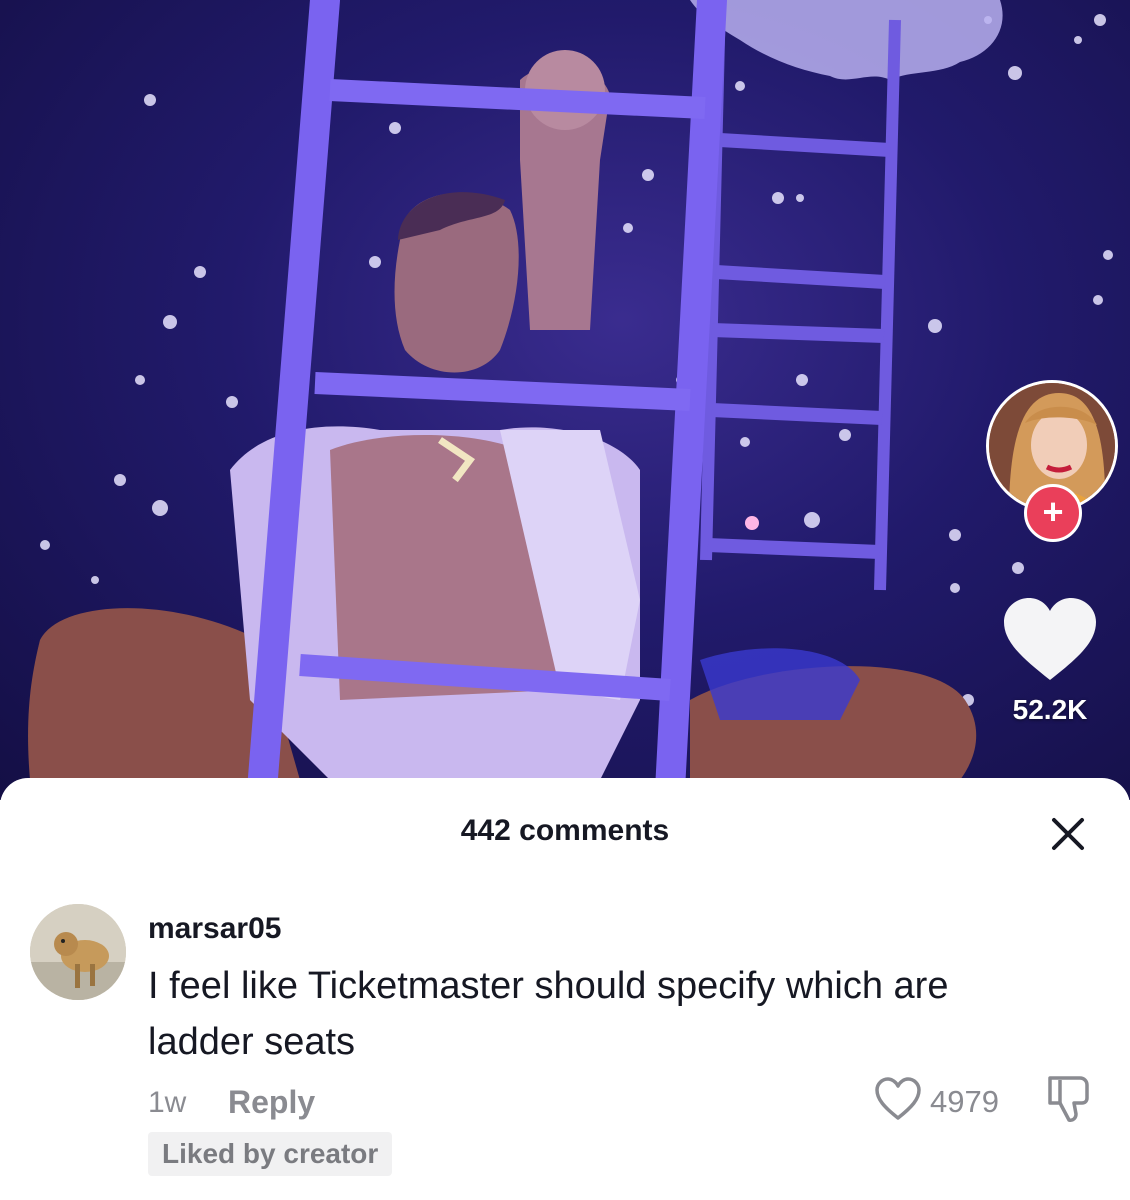 The image size is (1130, 1200). What do you see at coordinates (1068, 1099) in the screenshot?
I see `dislike-icon` at bounding box center [1068, 1099].